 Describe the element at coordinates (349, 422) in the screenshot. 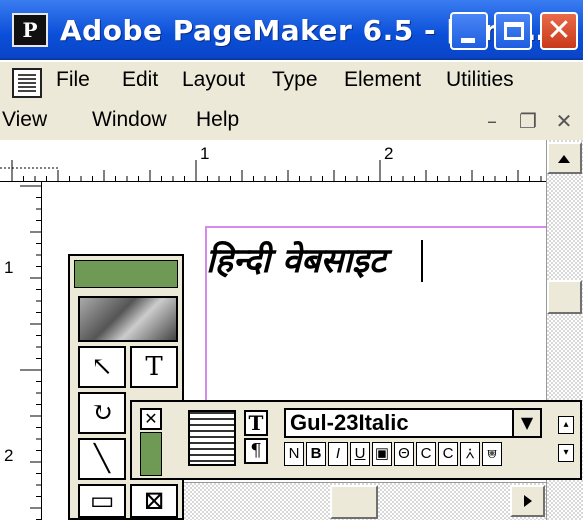

I see `font-name-value: Gul-23Italic` at that location.